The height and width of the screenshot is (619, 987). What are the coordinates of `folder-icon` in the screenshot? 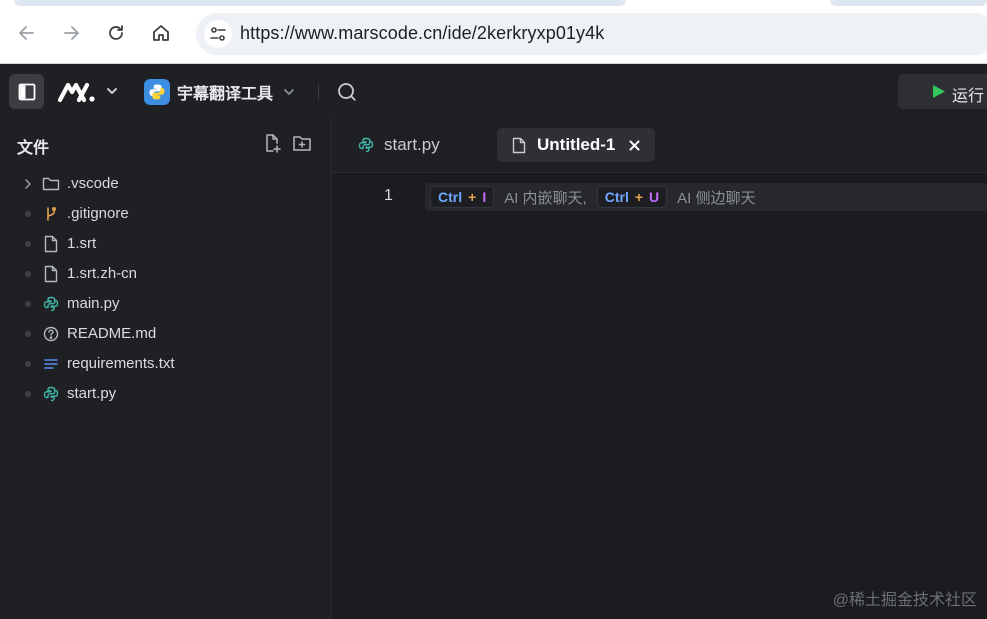 It's located at (51, 184).